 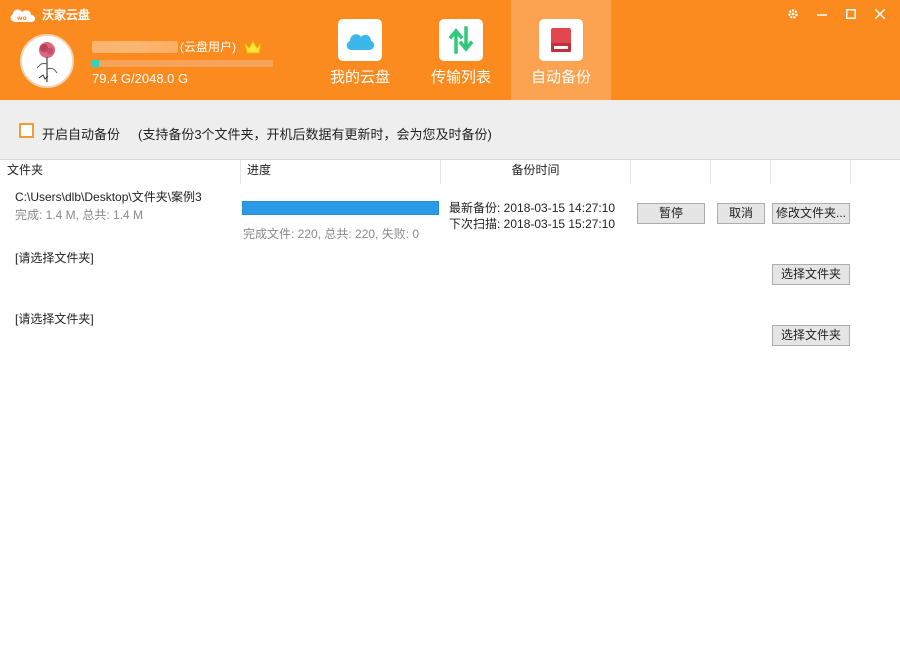 What do you see at coordinates (359, 77) in the screenshot?
I see `tab-label: 我的云盘` at bounding box center [359, 77].